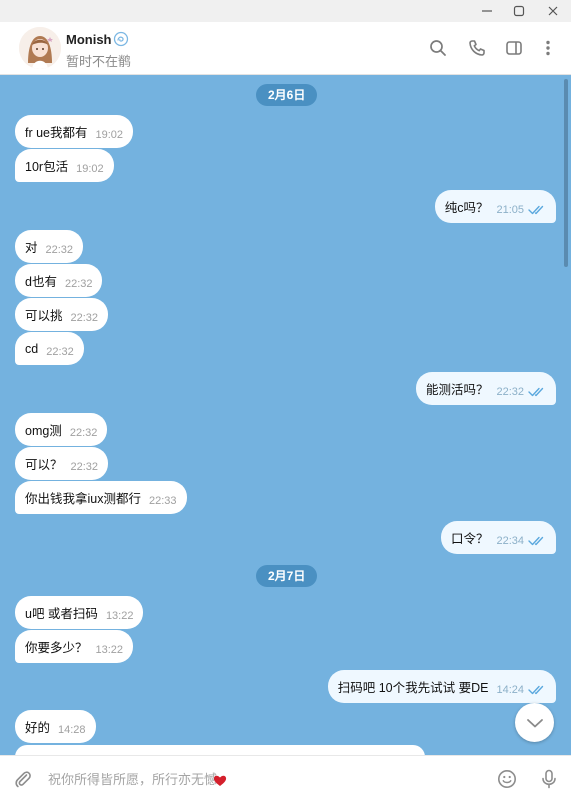  What do you see at coordinates (56, 133) in the screenshot?
I see `message-text: fr ue我都有` at bounding box center [56, 133].